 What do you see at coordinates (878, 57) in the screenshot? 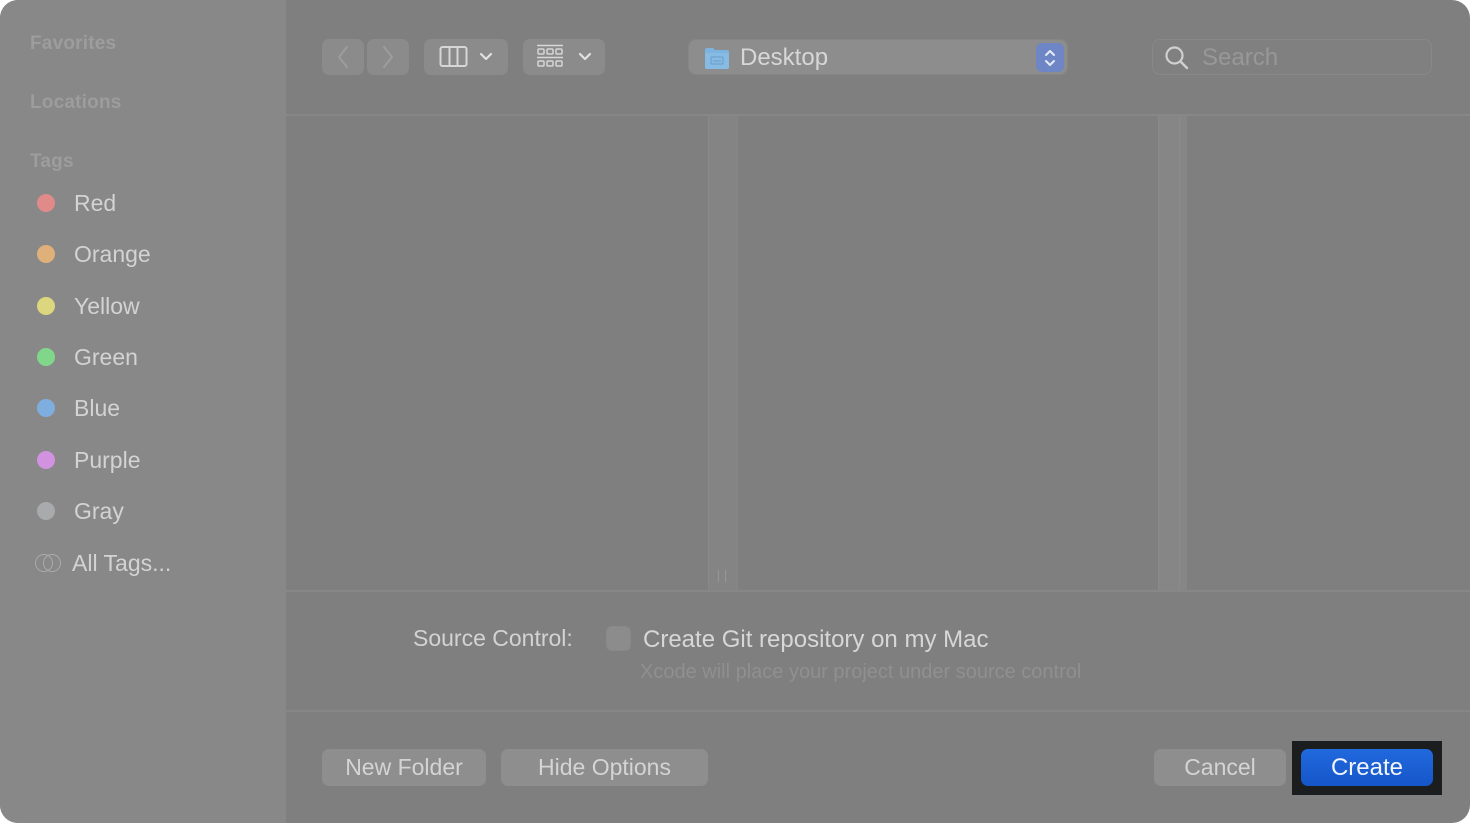
I see `location-popup: Desktop` at bounding box center [878, 57].